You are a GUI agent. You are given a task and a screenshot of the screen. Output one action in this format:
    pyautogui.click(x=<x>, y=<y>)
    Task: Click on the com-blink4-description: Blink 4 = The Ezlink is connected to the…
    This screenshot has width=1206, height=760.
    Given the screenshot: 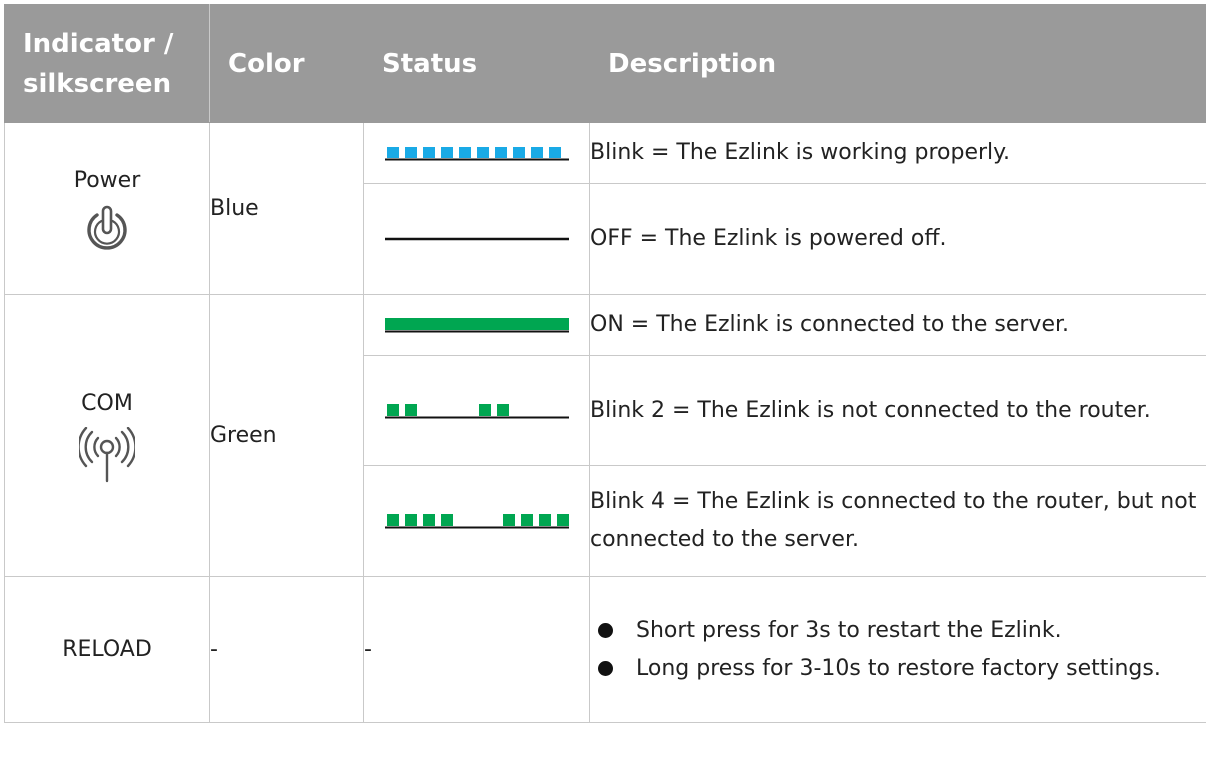 What is the action you would take?
    pyautogui.click(x=897, y=521)
    